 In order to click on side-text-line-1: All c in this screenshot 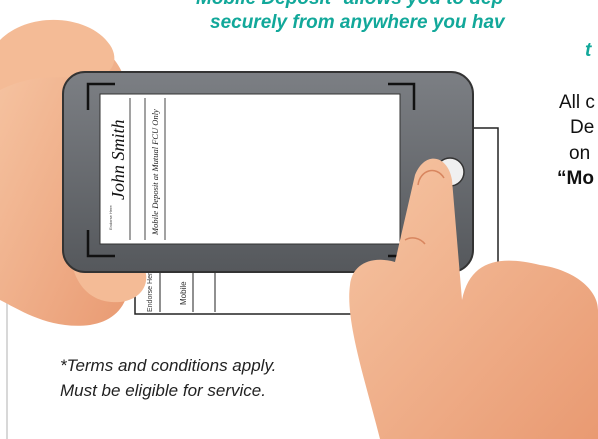, I will do `click(577, 102)`.